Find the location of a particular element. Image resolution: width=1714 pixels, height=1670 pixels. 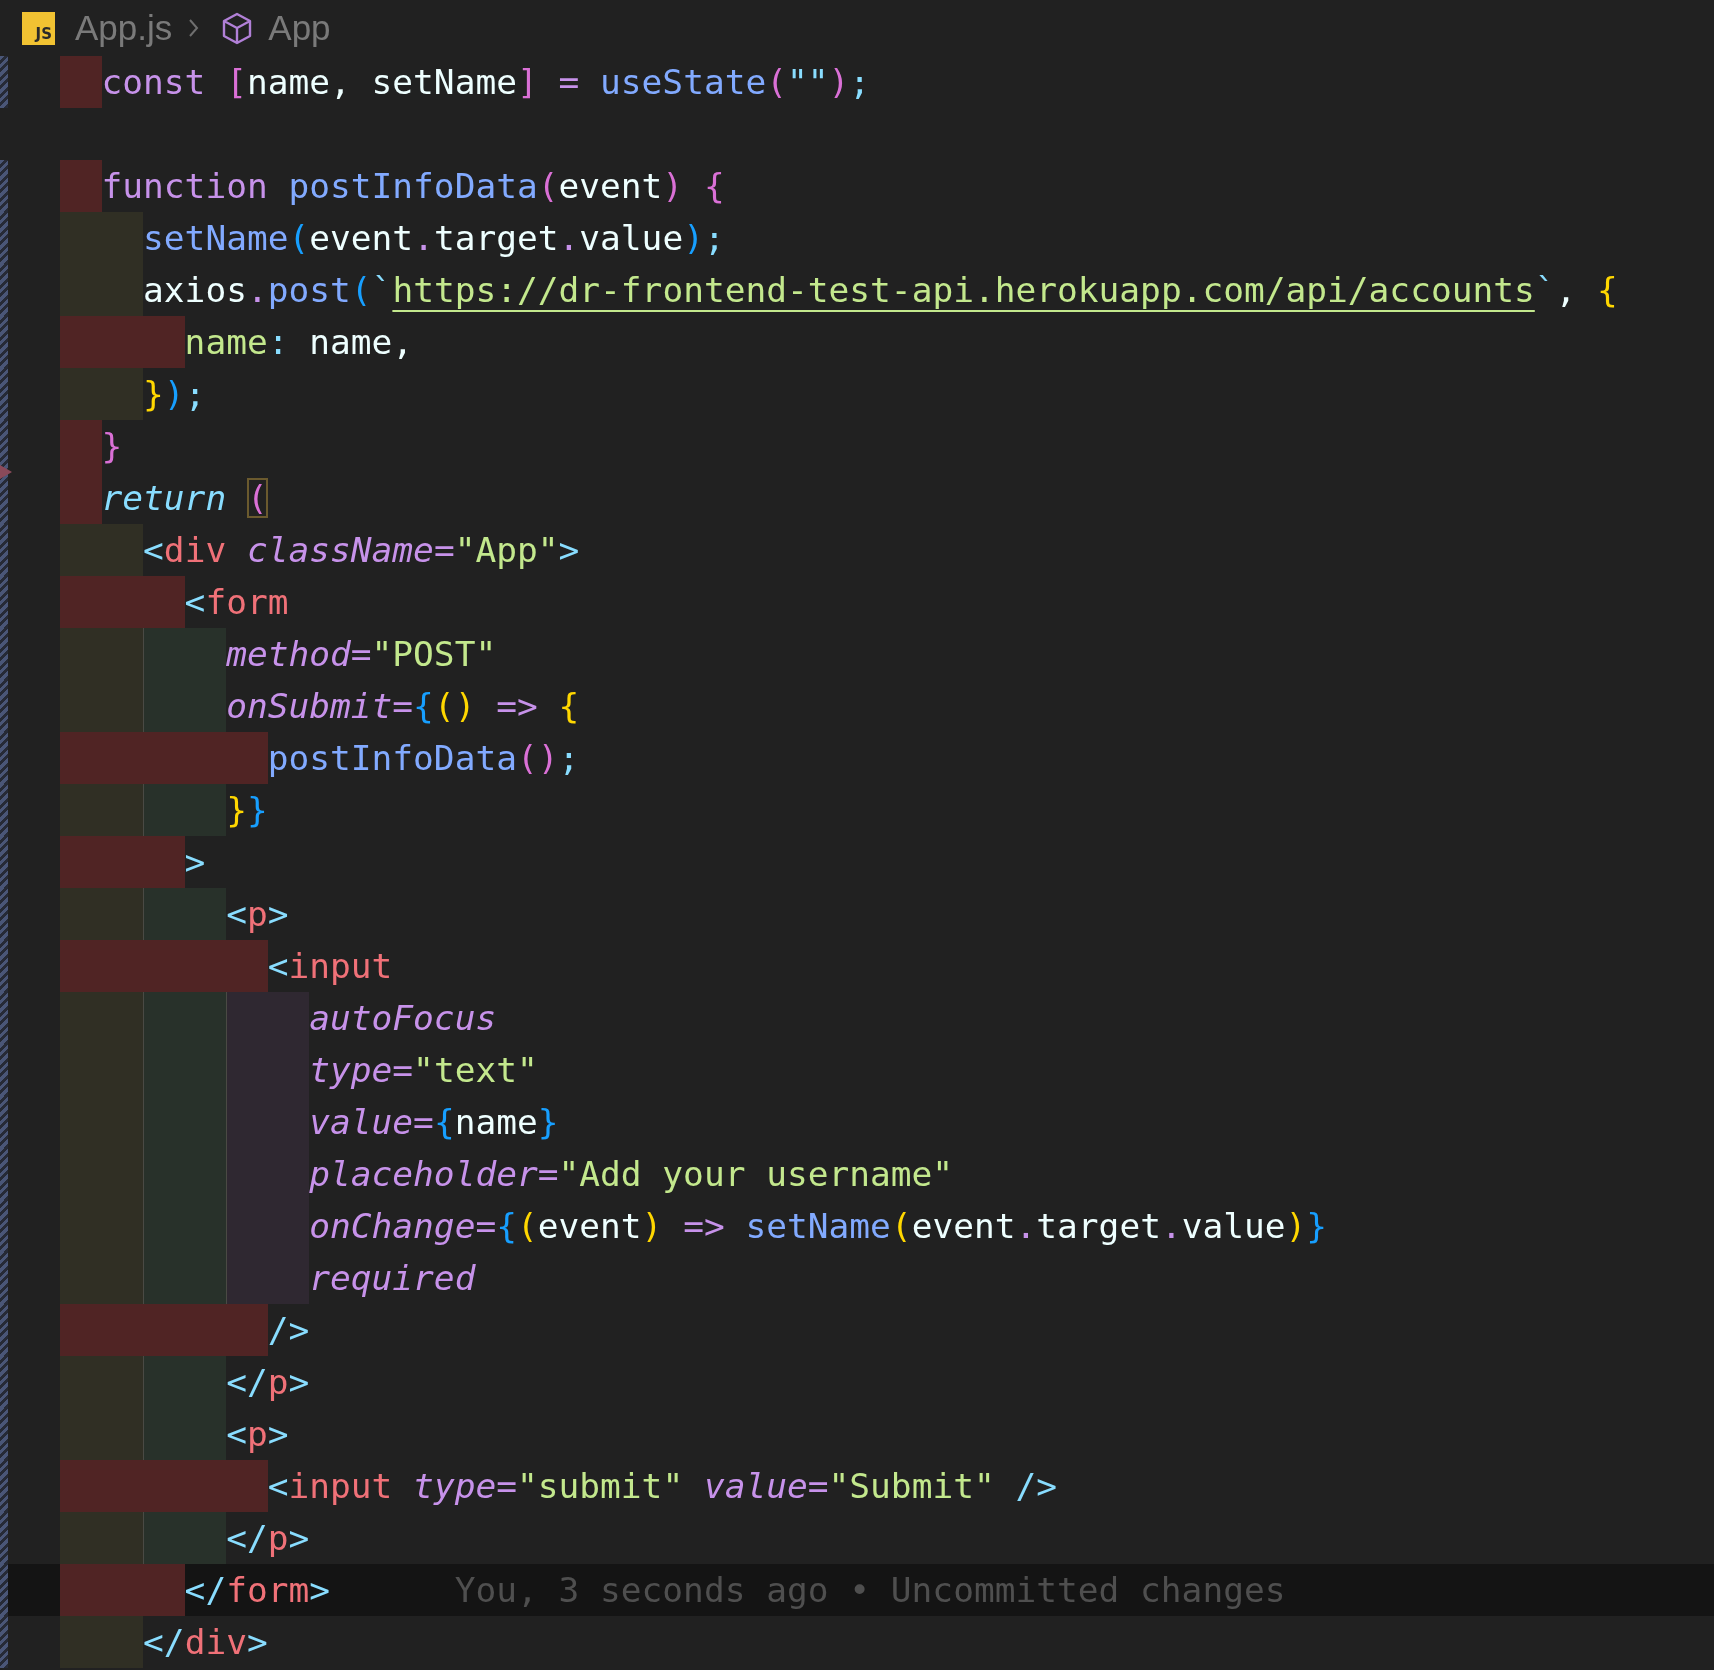

code-line: postInfoData(); is located at coordinates (423, 758).